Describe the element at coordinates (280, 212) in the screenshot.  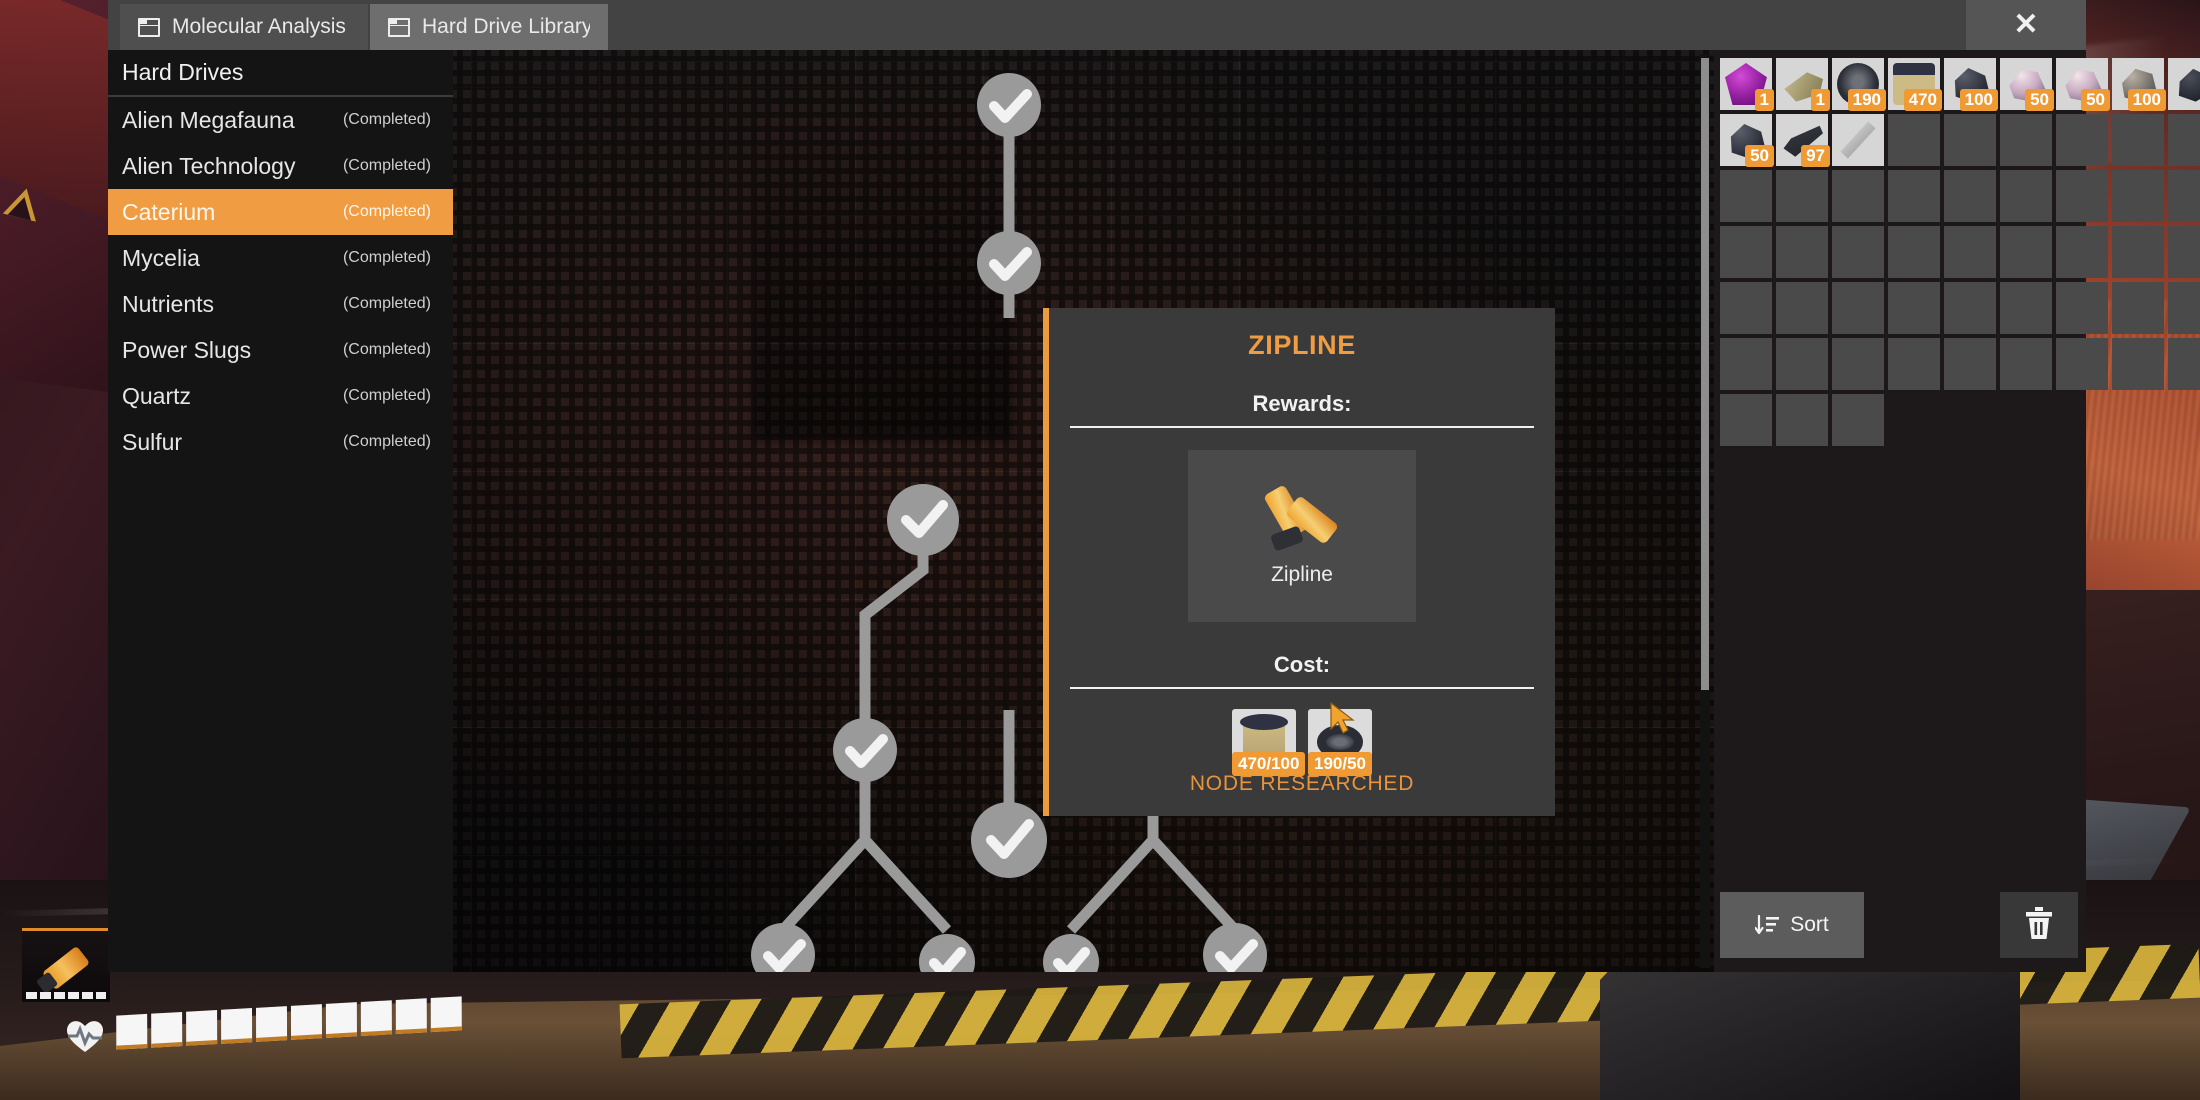
I see `sidebar-item-caterium: Caterium (Completed)` at that location.